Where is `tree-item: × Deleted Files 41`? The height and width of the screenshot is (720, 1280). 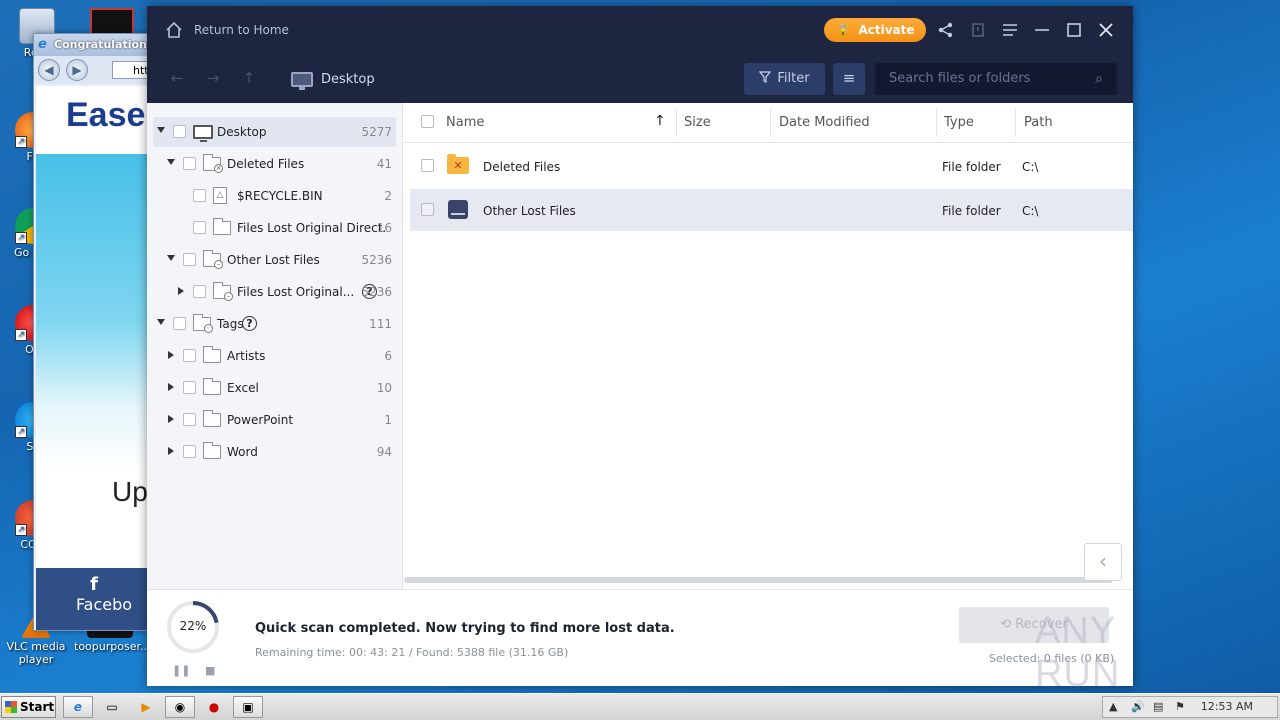
tree-item: × Deleted Files 41 is located at coordinates (274, 164).